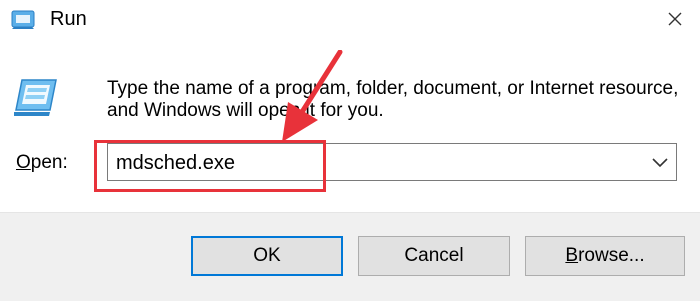  What do you see at coordinates (23, 162) in the screenshot?
I see `open-label-accesskey: O` at bounding box center [23, 162].